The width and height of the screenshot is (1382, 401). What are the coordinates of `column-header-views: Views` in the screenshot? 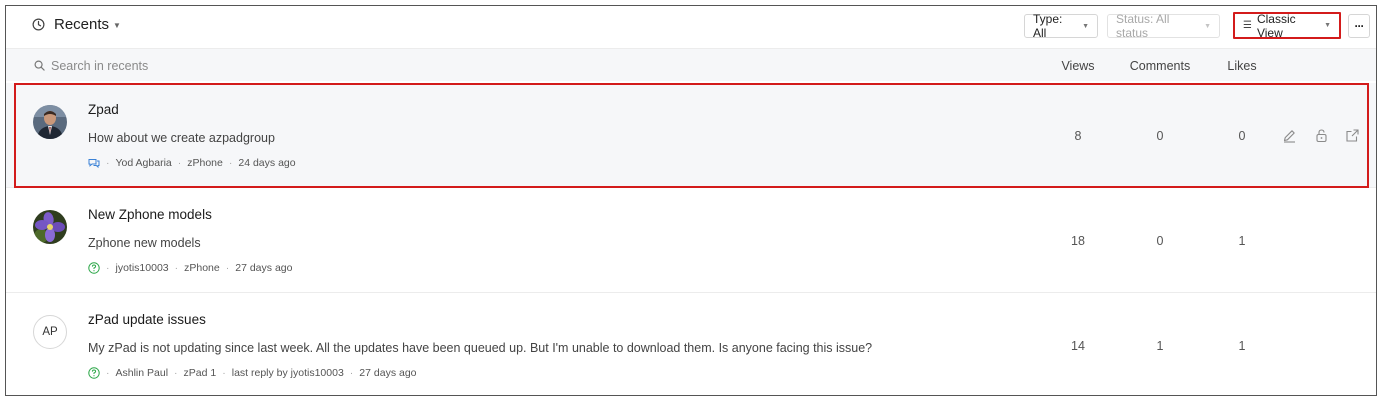 It's located at (1078, 66).